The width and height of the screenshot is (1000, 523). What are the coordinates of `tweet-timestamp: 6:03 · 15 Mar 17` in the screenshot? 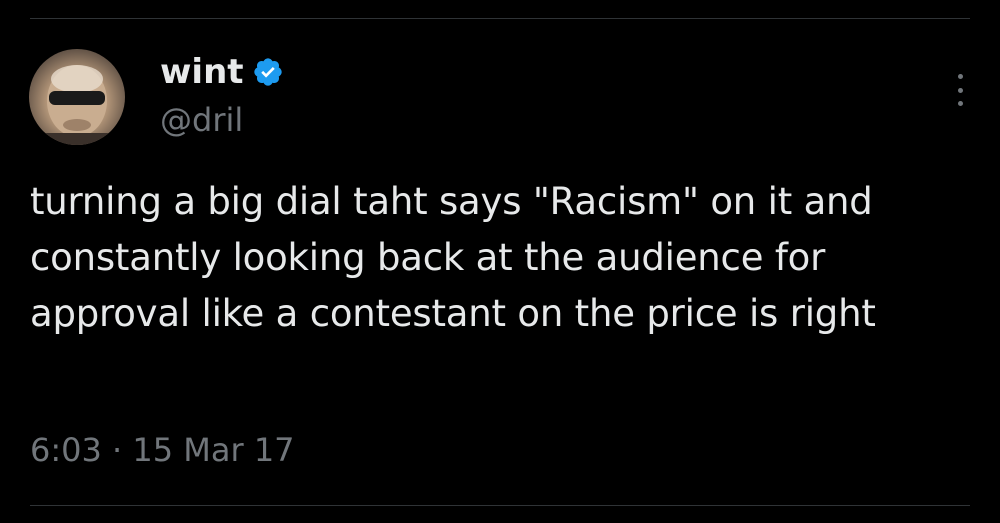 It's located at (162, 450).